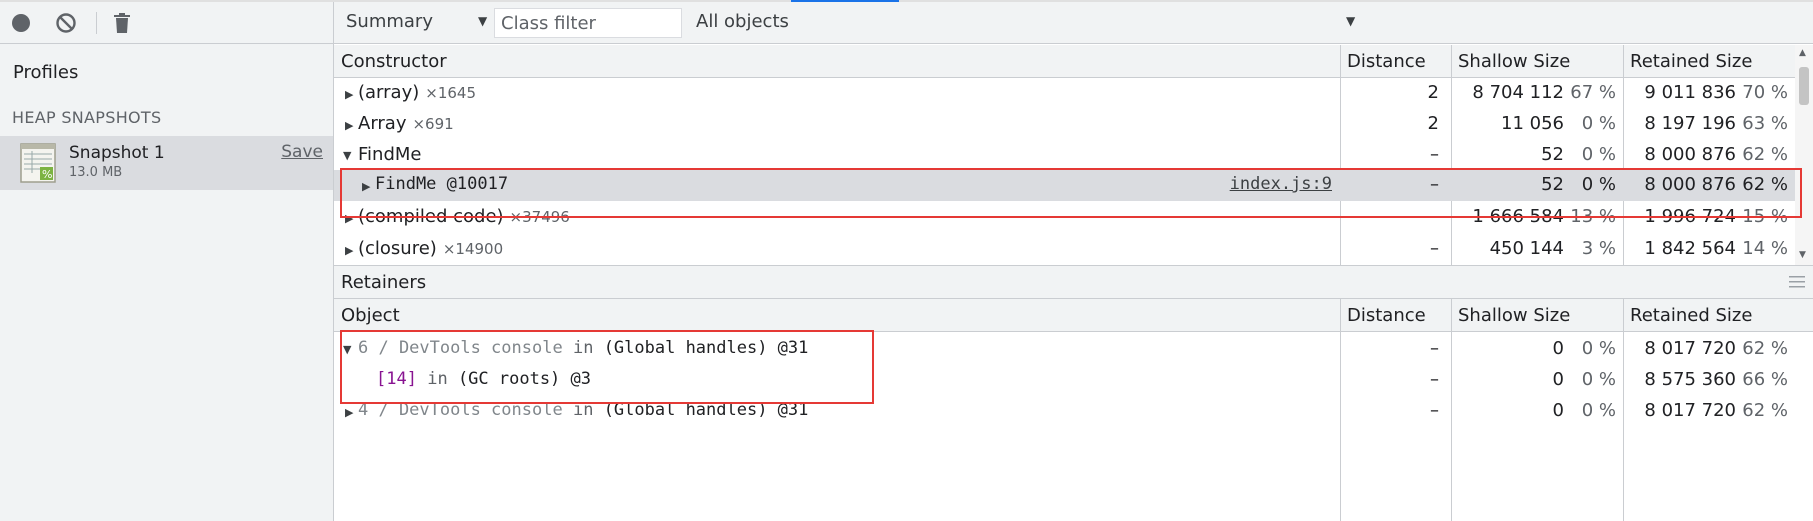 The width and height of the screenshot is (1813, 521). I want to click on shallow-size-value: 8 704 112, so click(1518, 92).